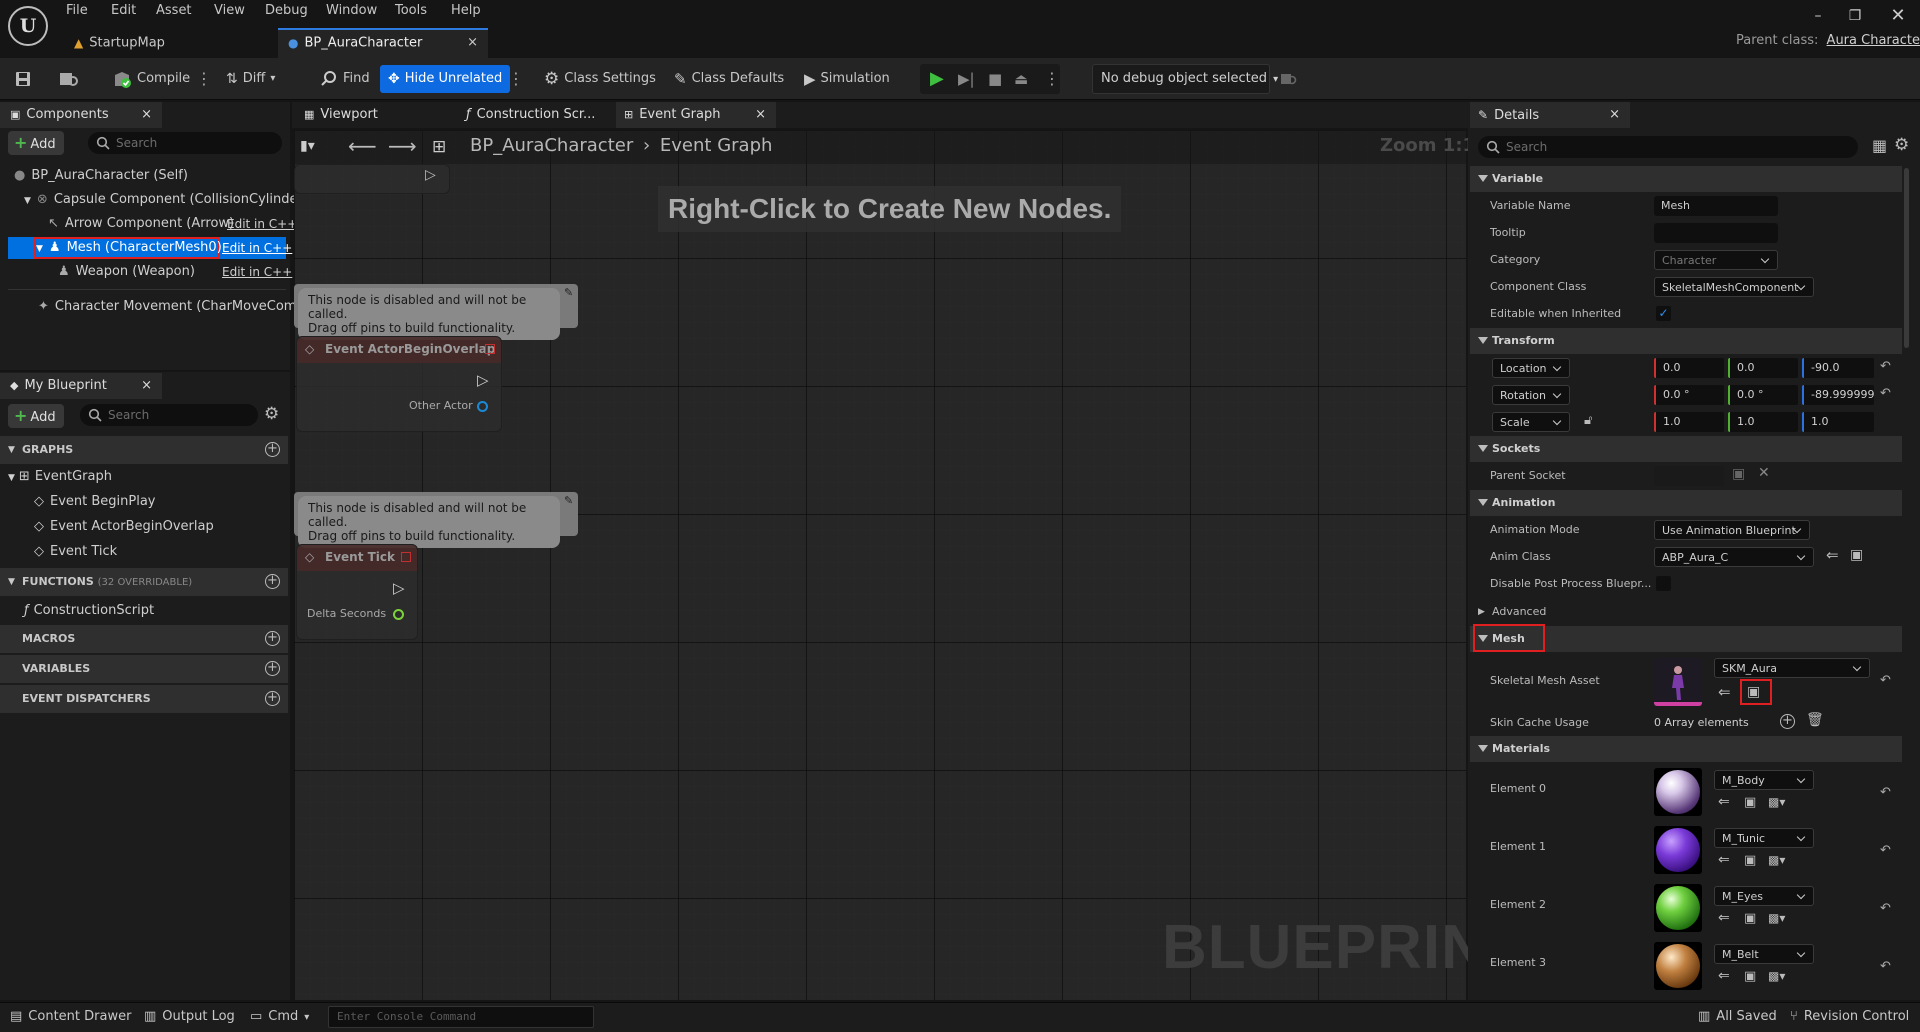 The width and height of the screenshot is (1920, 1032). What do you see at coordinates (1716, 233) in the screenshot?
I see `tooltip-field` at bounding box center [1716, 233].